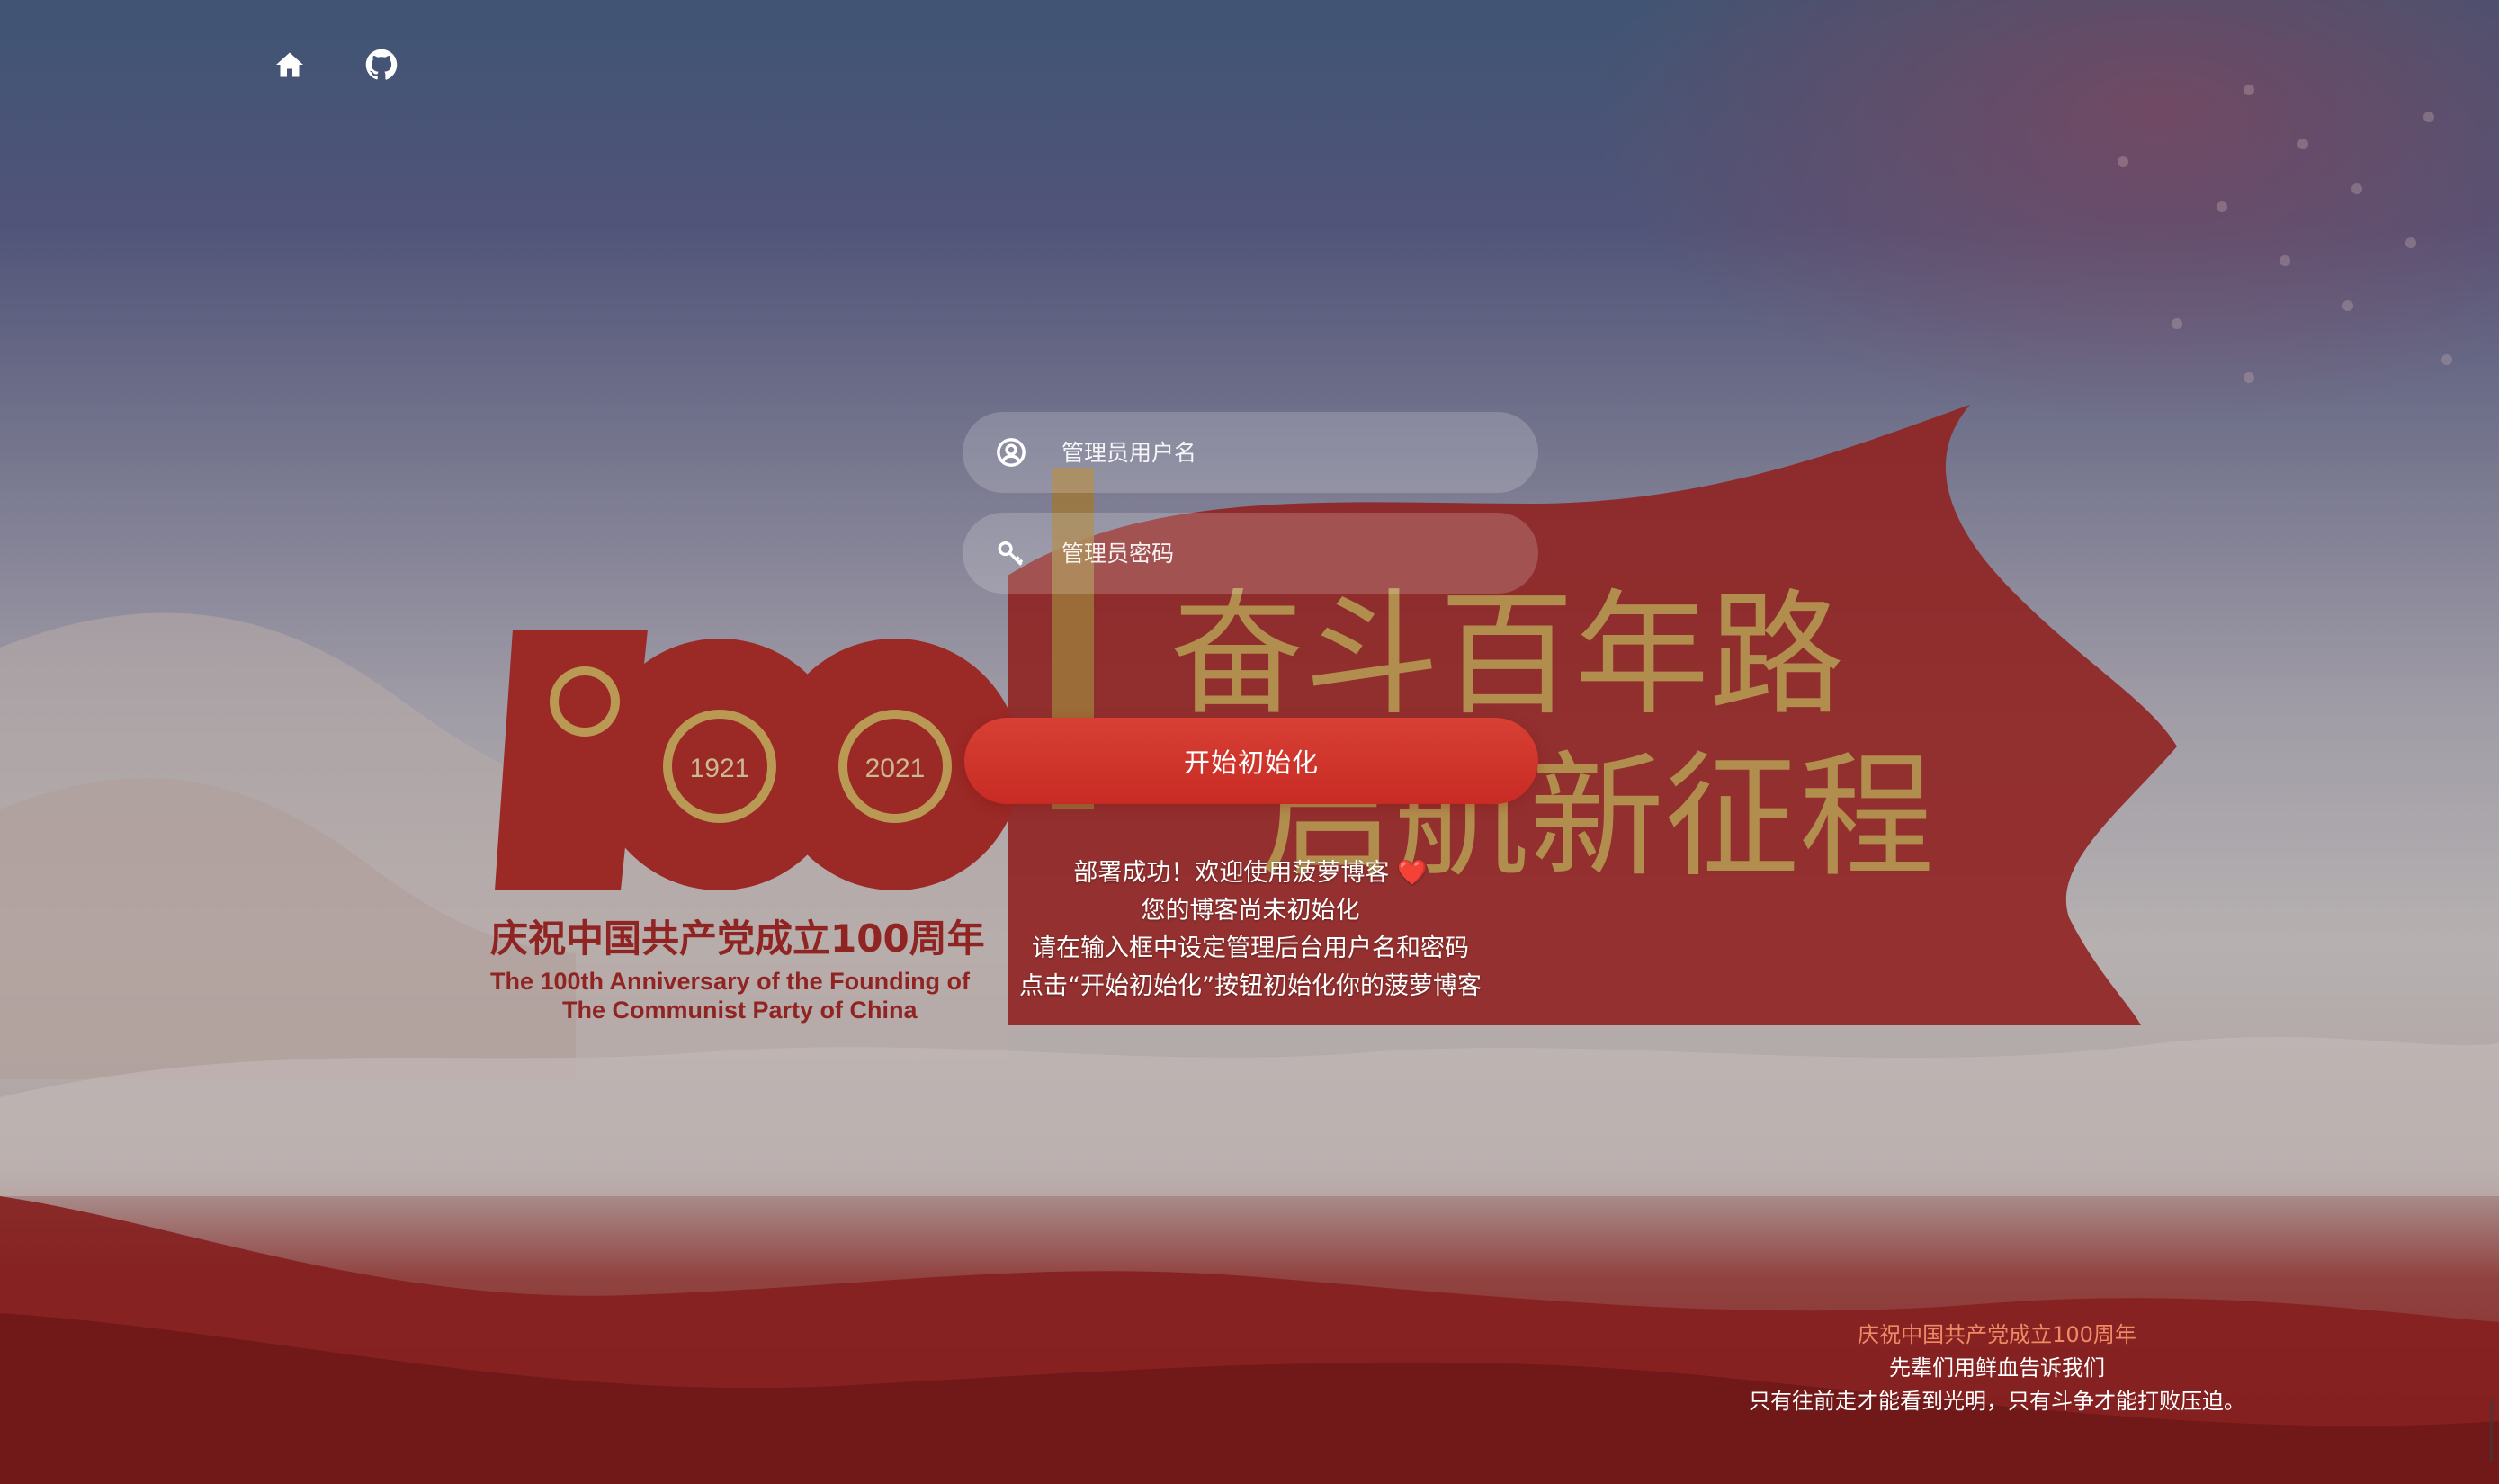 Image resolution: width=2499 pixels, height=1484 pixels. I want to click on emblem-year-2021: 2021, so click(896, 768).